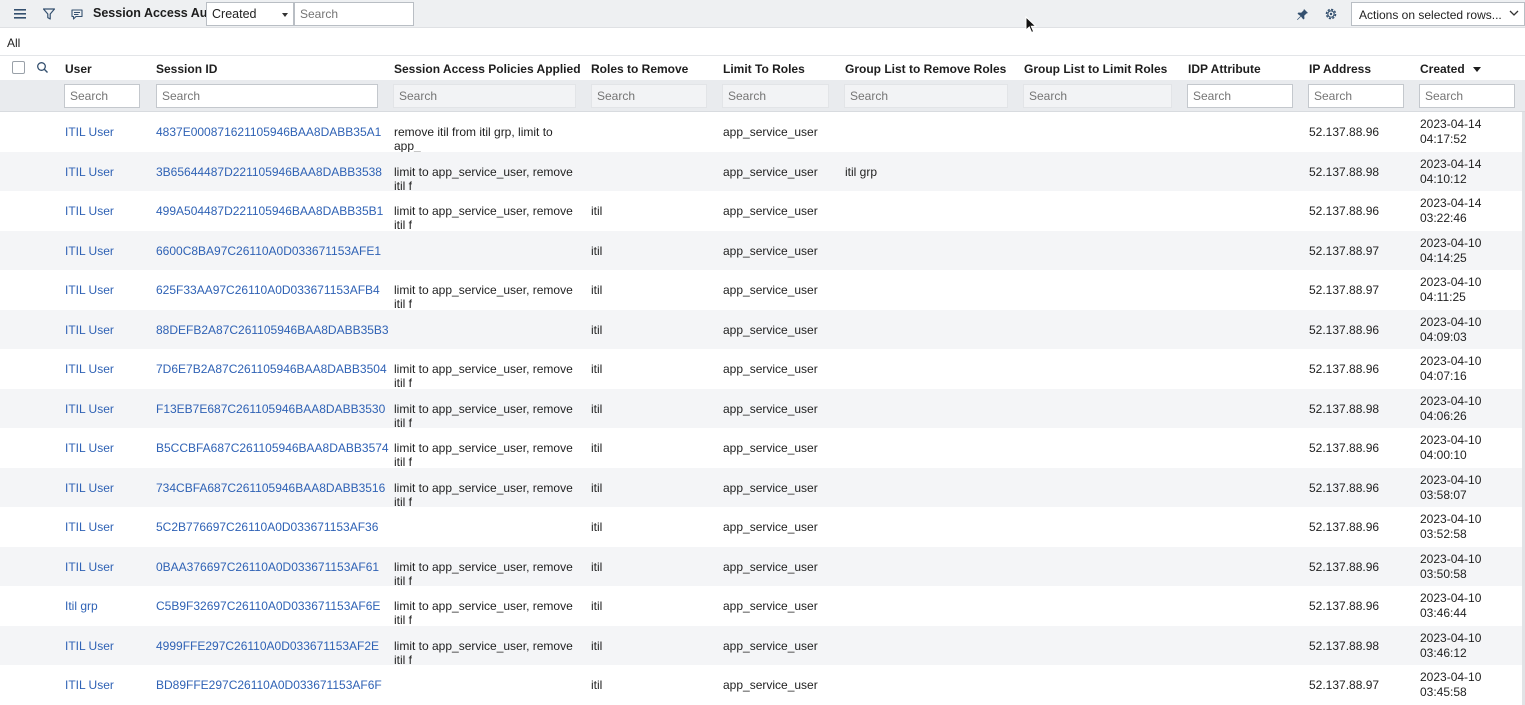  What do you see at coordinates (1224, 69) in the screenshot?
I see `column-header-idp-attribute: IDP Attribute` at bounding box center [1224, 69].